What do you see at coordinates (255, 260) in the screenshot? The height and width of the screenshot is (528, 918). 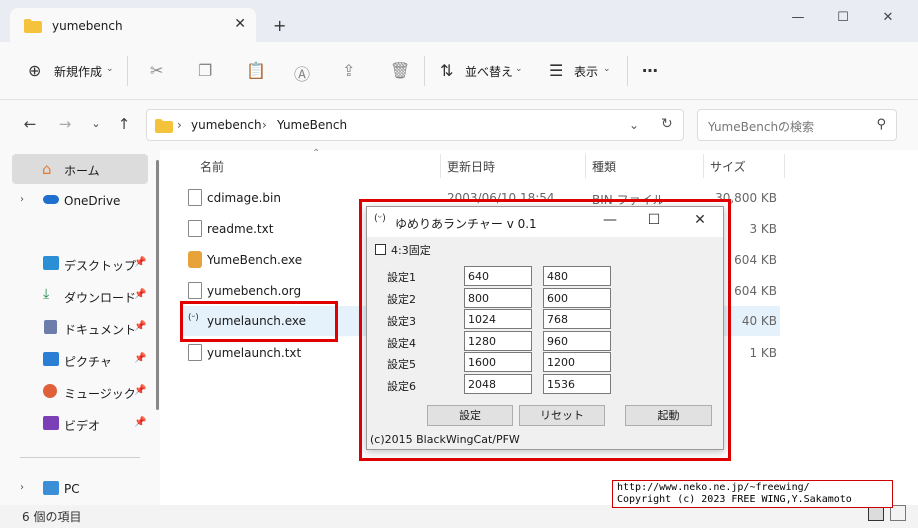 I see `file-name: YumeBench.exe` at bounding box center [255, 260].